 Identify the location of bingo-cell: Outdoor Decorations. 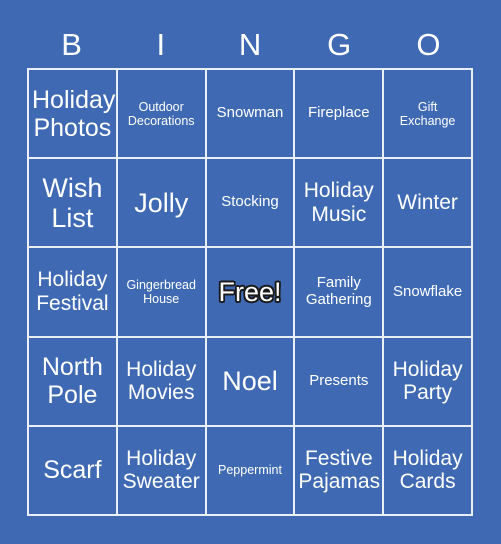
(161, 114).